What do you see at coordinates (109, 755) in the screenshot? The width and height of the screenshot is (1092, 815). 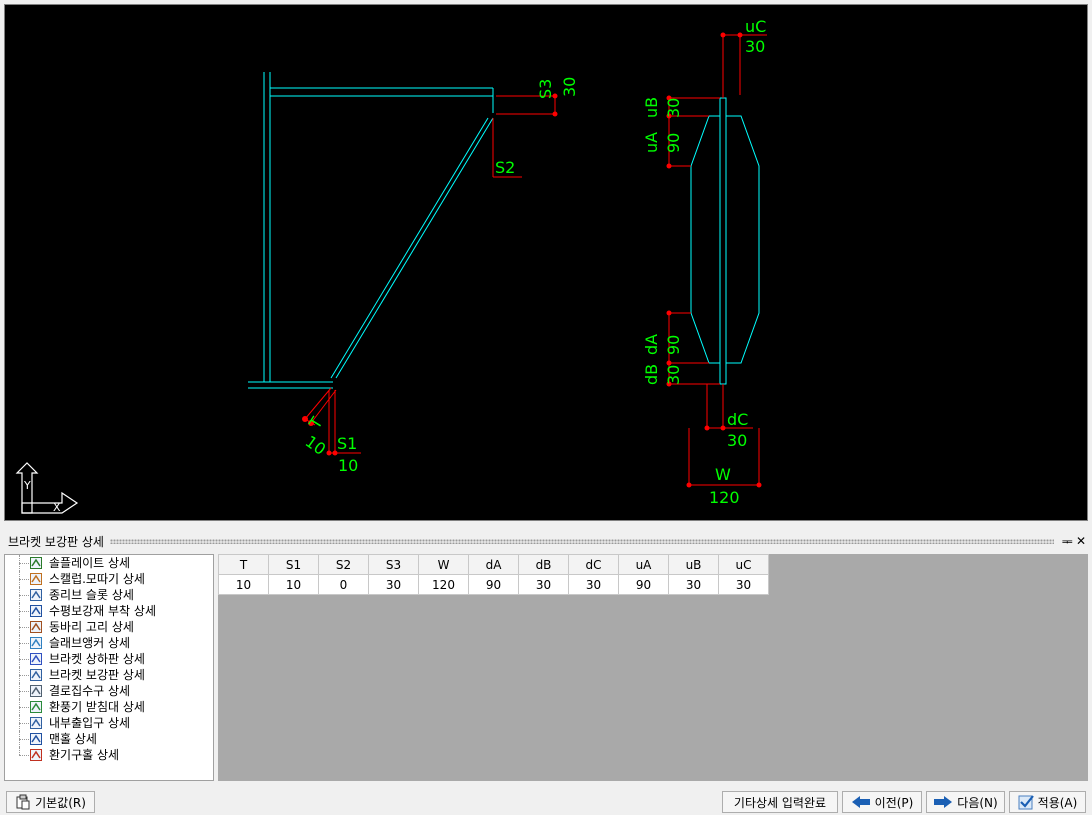 I see `tree-item: 환기구홀 상세` at bounding box center [109, 755].